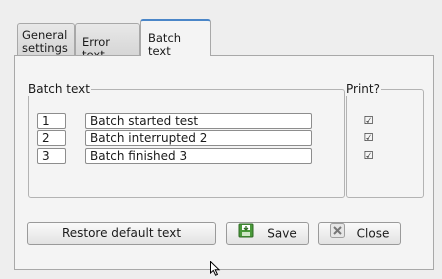  Describe the element at coordinates (368, 120) in the screenshot. I see `print-checkbox-1: ☑` at that location.